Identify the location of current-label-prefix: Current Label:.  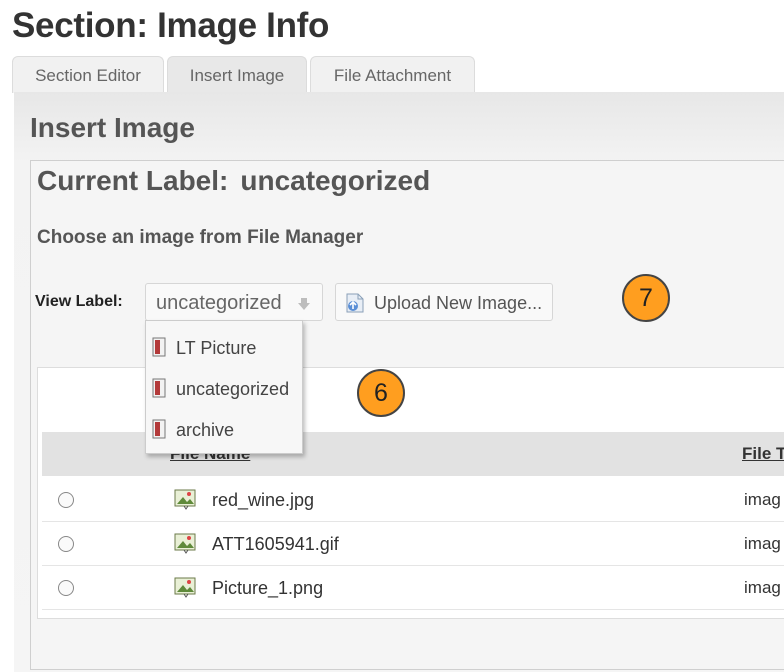
(133, 180).